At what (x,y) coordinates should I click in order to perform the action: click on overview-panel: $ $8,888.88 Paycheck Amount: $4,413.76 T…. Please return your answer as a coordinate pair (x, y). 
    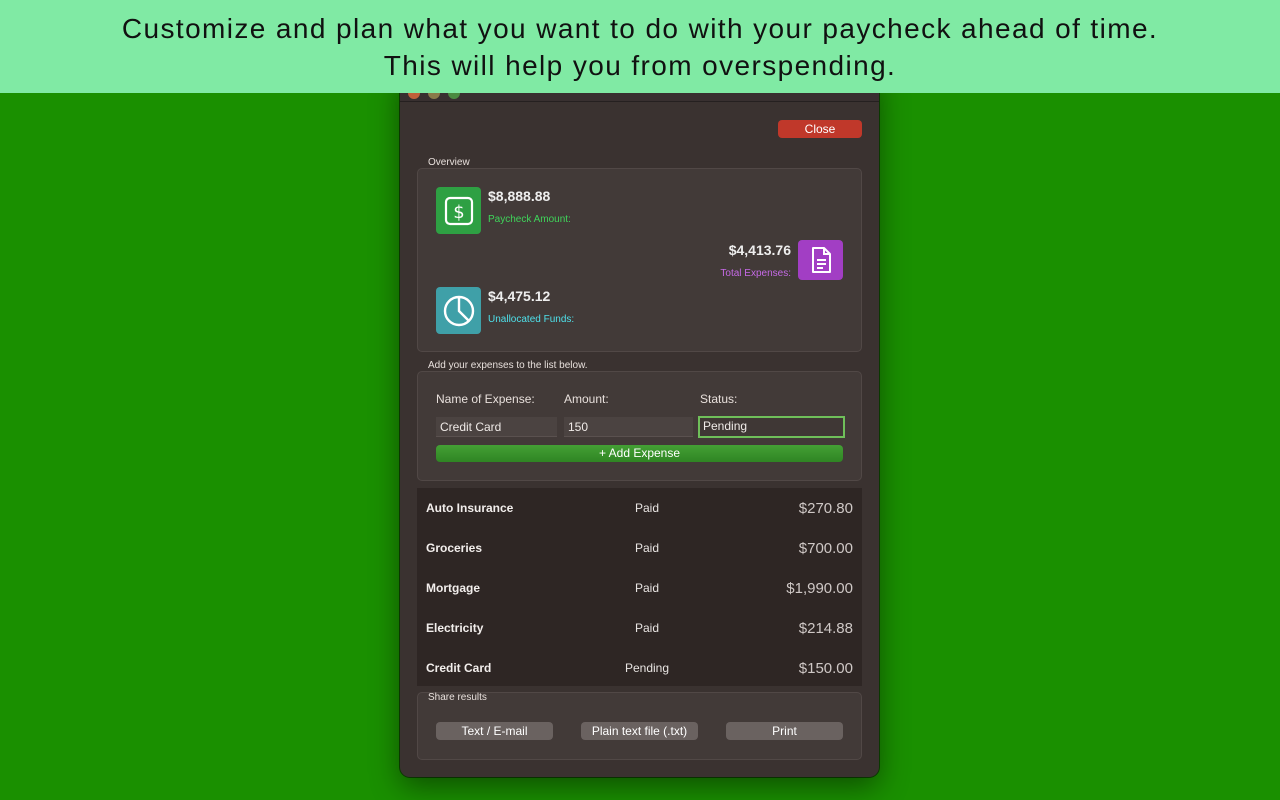
    Looking at the image, I should click on (639, 260).